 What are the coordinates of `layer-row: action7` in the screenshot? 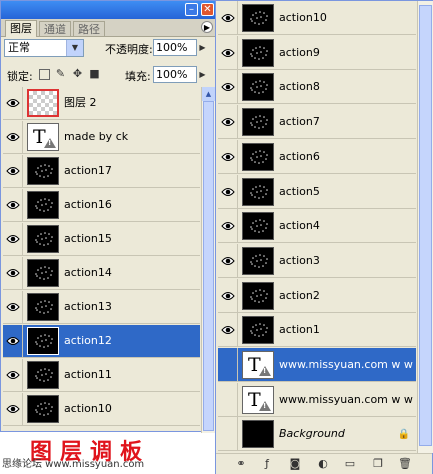 It's located at (317, 122).